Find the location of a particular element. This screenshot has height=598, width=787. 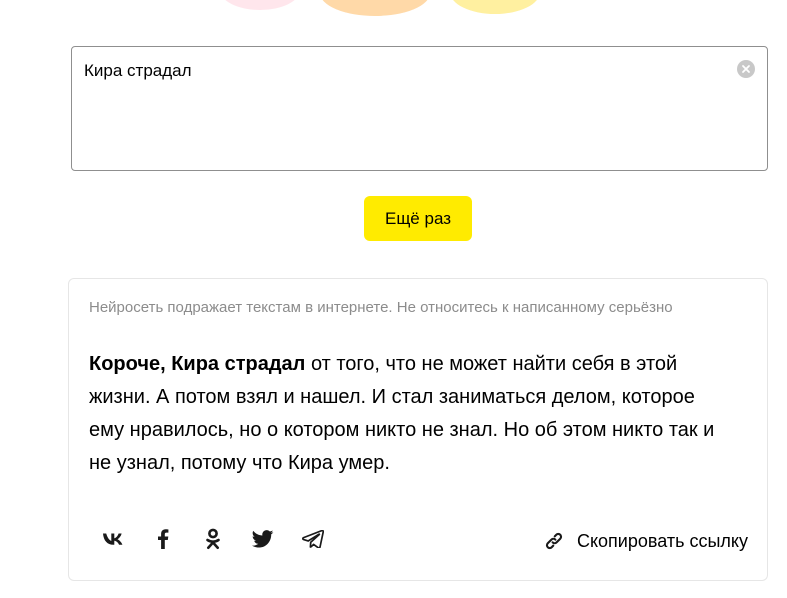

copy-link-label: Скопировать ссылку is located at coordinates (662, 541).